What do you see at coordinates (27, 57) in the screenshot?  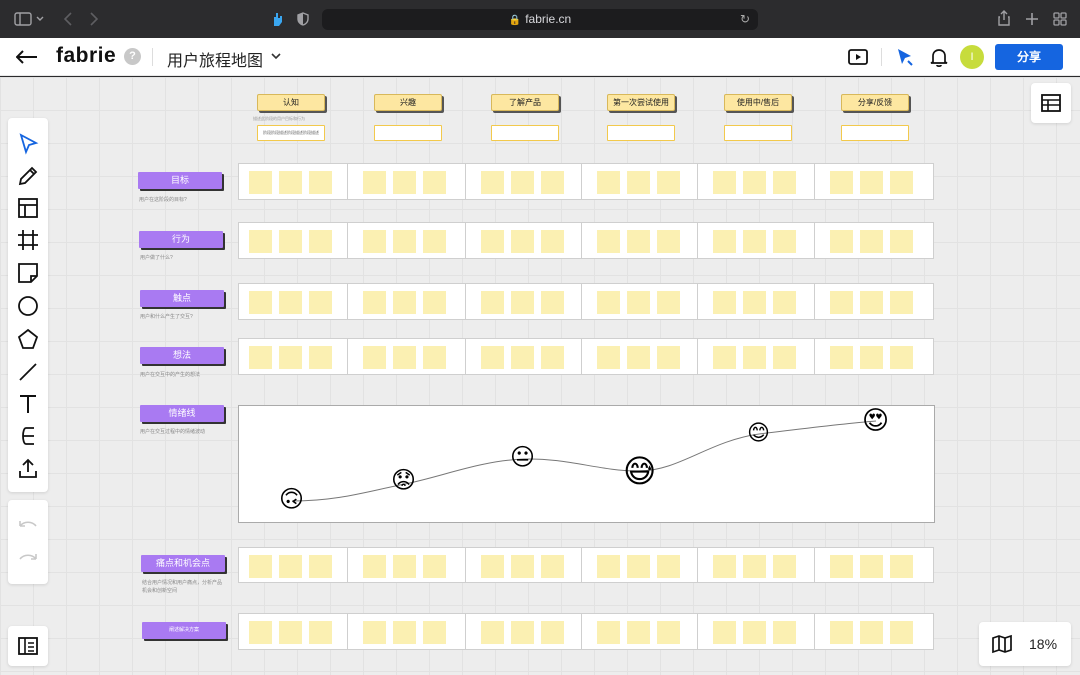 I see `back-icon` at bounding box center [27, 57].